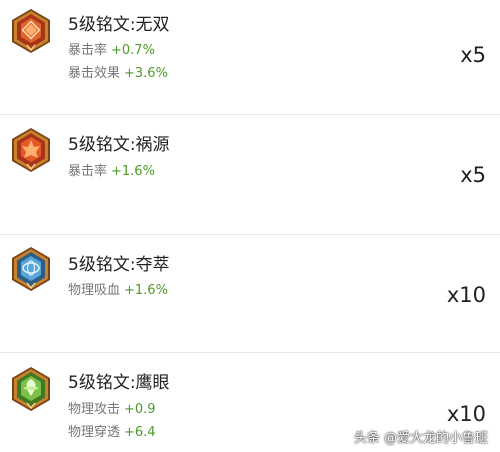  Describe the element at coordinates (146, 73) in the screenshot. I see `stat-value: +3.6%` at that location.